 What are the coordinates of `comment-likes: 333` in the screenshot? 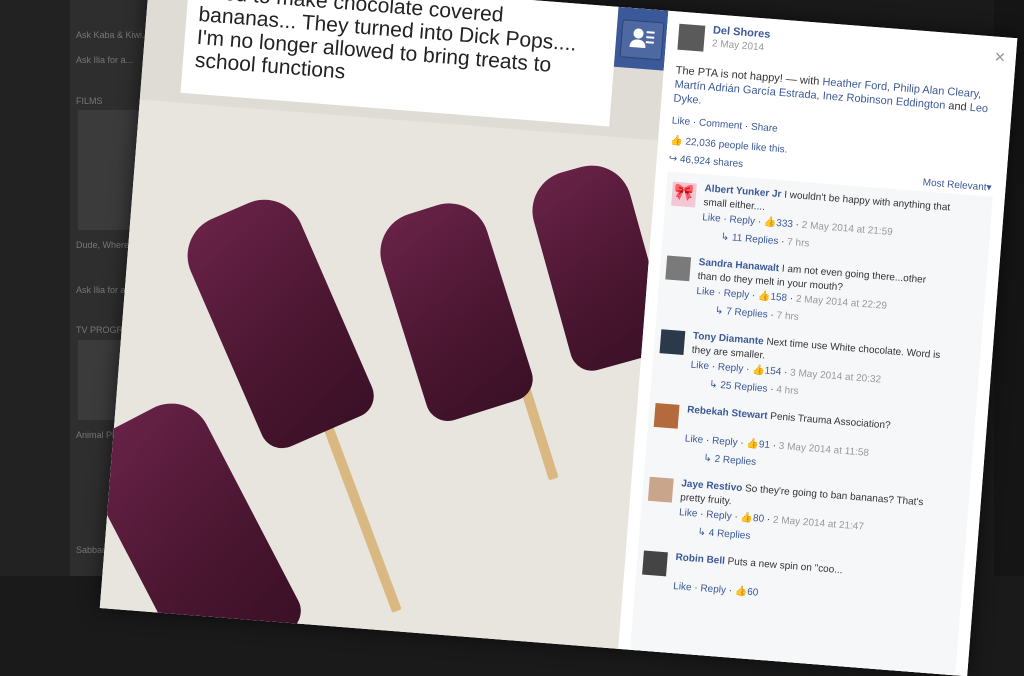 It's located at (784, 224).